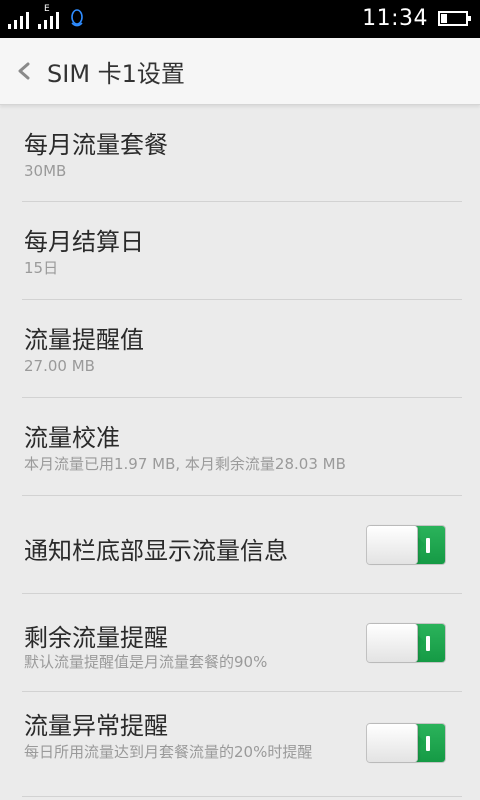 The height and width of the screenshot is (800, 480). I want to click on setting-abnormal-alert: 流量异常提醒 每日所用流量达到月套餐流量的20%时提醒, so click(242, 744).